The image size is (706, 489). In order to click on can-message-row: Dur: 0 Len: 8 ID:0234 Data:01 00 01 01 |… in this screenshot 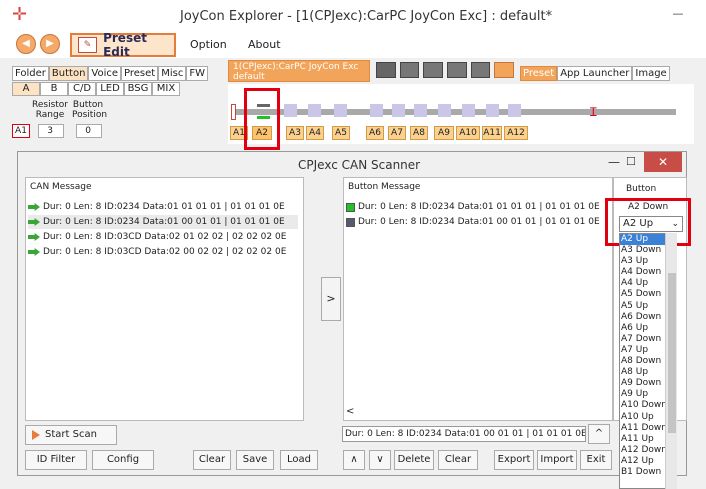, I will do `click(163, 222)`.